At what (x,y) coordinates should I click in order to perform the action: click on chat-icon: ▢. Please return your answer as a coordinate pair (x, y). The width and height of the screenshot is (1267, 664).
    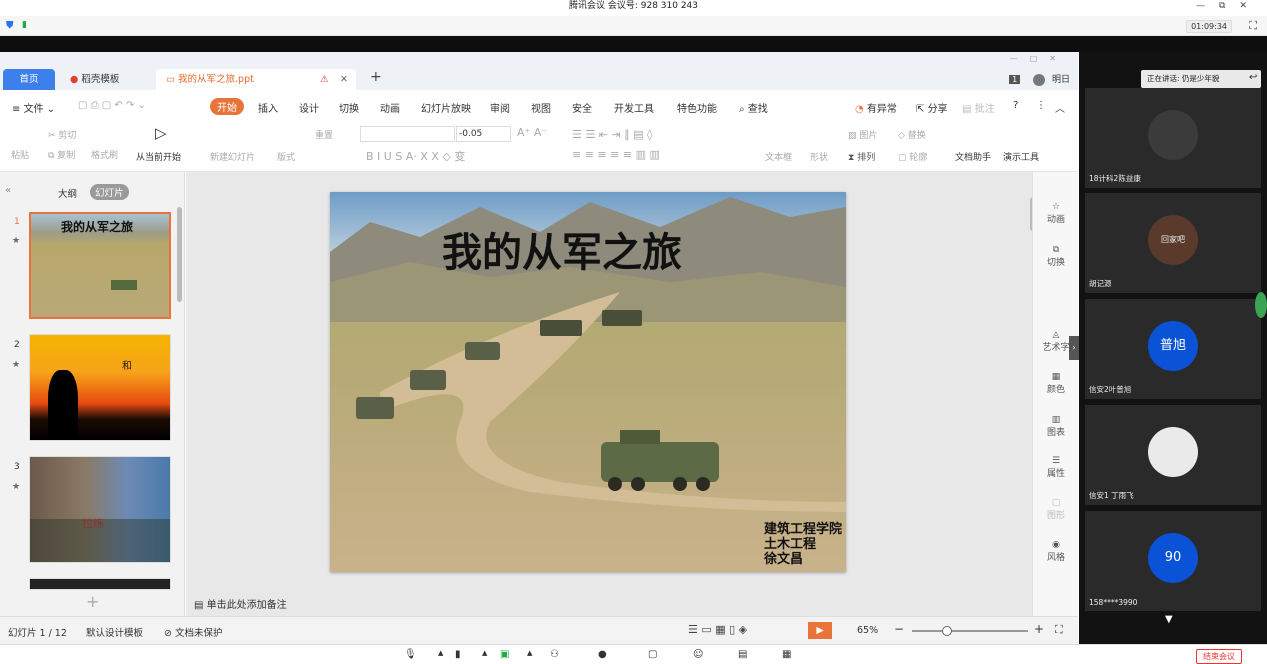
    Looking at the image, I should click on (655, 655).